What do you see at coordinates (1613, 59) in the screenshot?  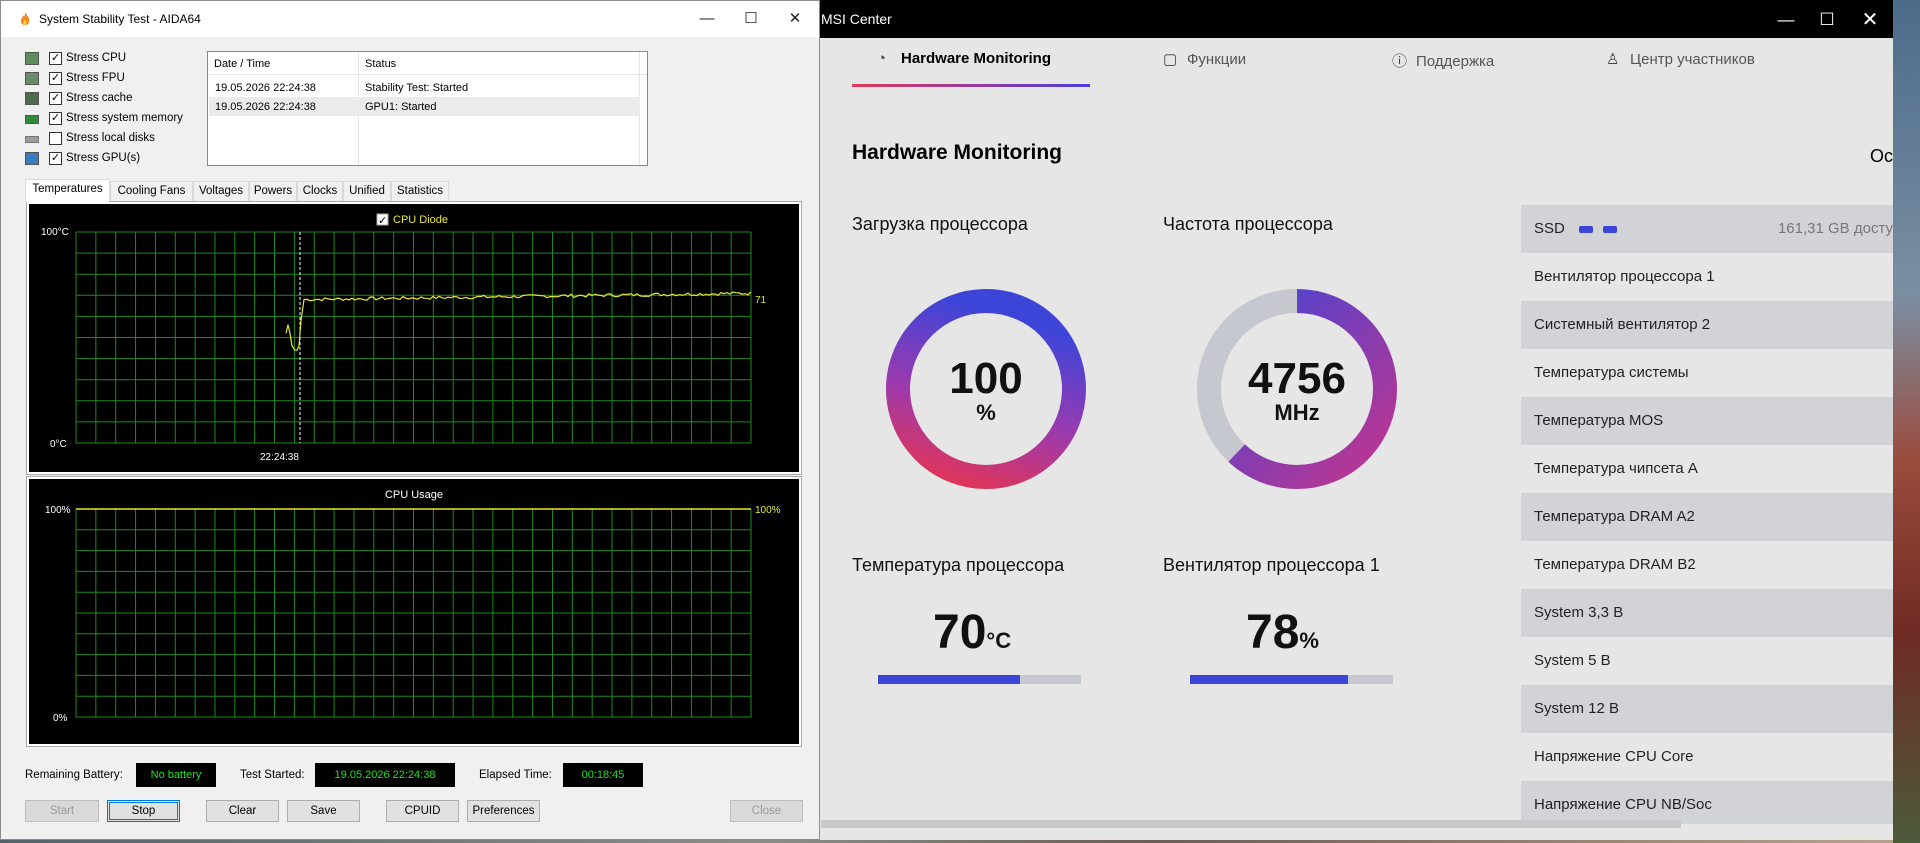 I see `user-icon: ♙` at bounding box center [1613, 59].